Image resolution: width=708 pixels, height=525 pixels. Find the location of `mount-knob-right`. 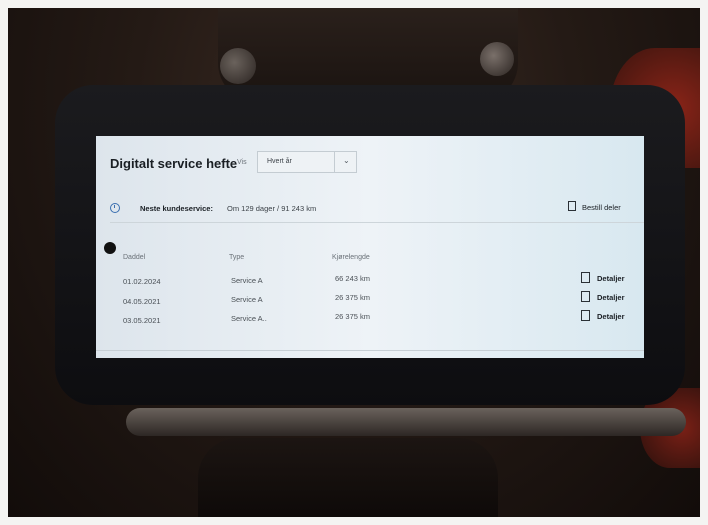

mount-knob-right is located at coordinates (497, 59).